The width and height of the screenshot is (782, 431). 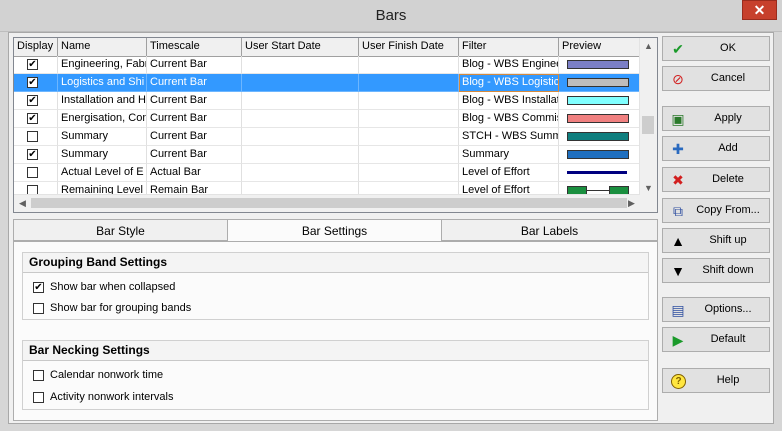 I want to click on window-title: Bars, so click(x=391, y=15).